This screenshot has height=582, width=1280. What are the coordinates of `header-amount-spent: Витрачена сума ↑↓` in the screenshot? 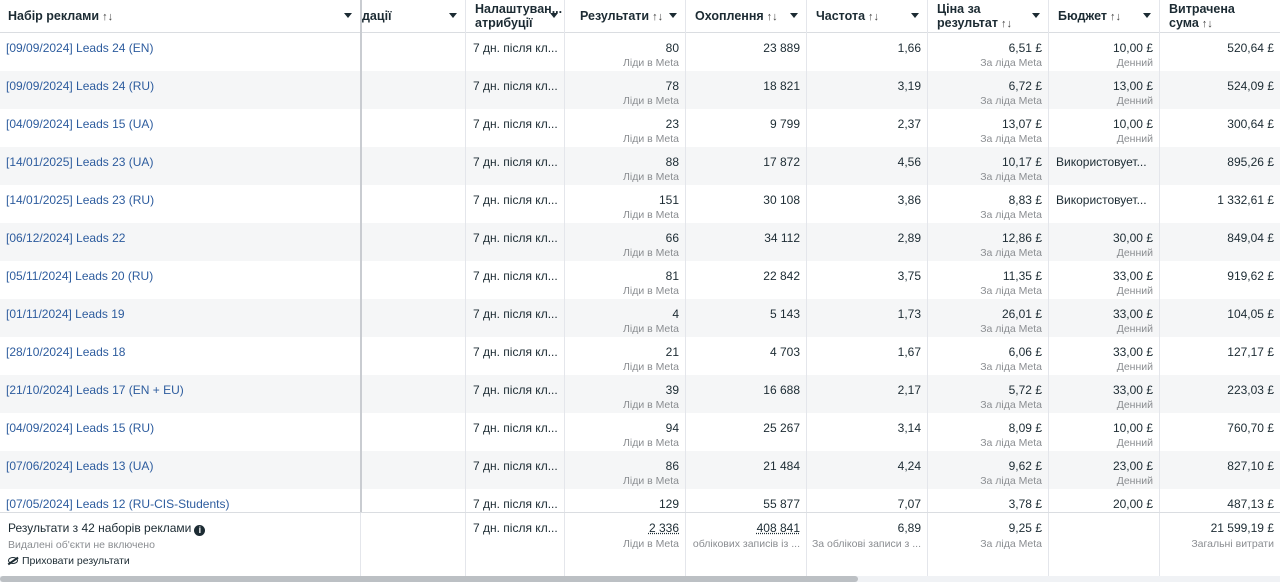 It's located at (1220, 16).